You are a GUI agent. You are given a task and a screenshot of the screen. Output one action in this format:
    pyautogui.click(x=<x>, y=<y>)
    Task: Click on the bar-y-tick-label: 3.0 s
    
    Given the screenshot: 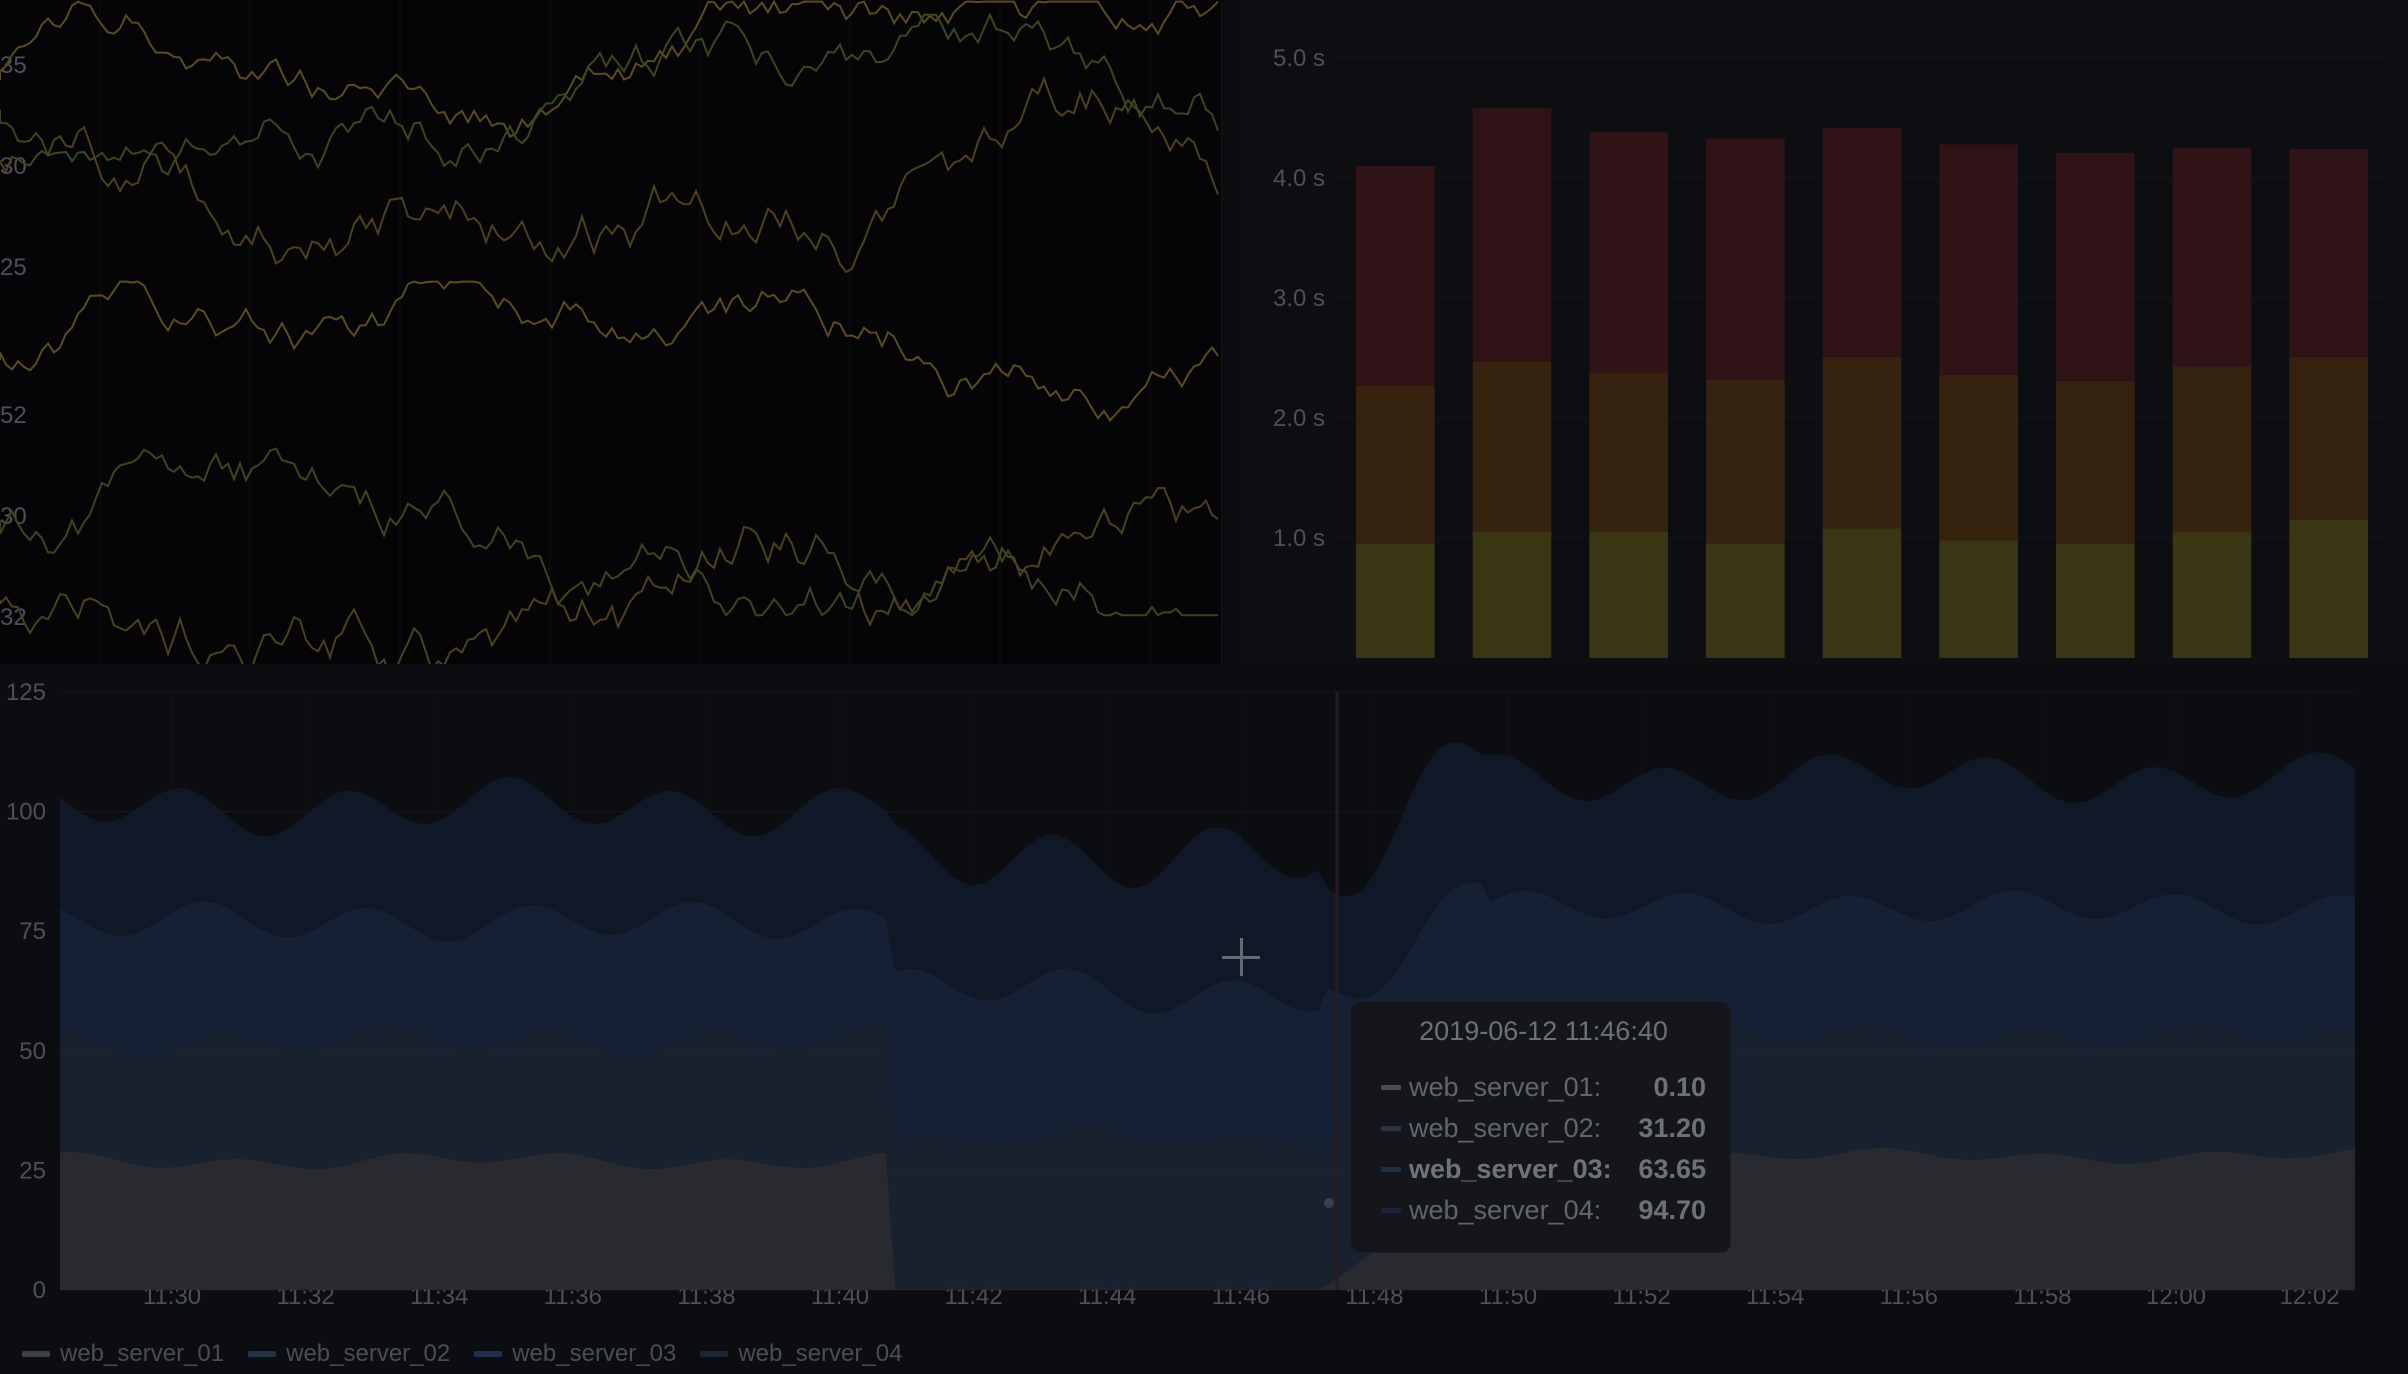 What is the action you would take?
    pyautogui.click(x=1299, y=298)
    